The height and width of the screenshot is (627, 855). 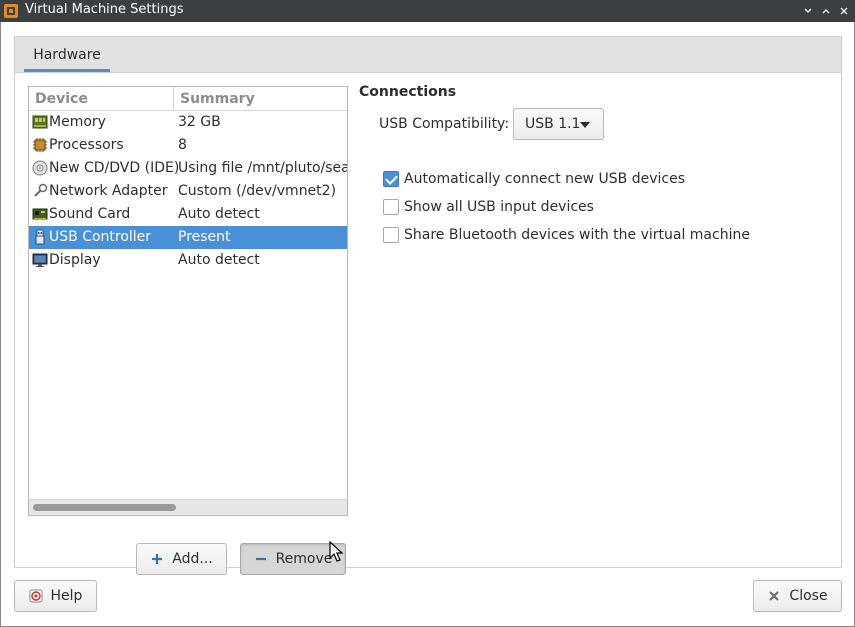 I want to click on share-bluetooth-checkbox, so click(x=391, y=235).